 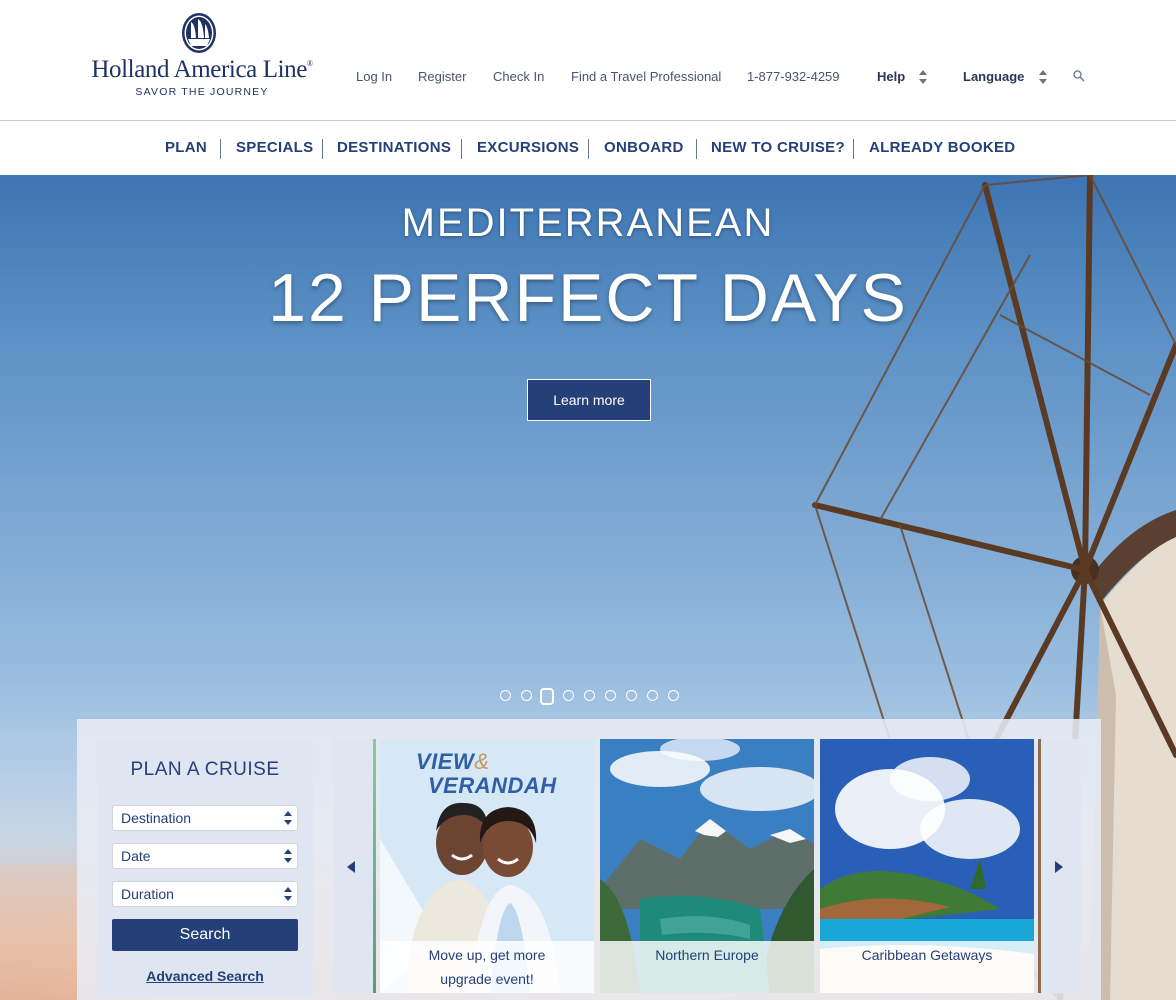 I want to click on language-dropdown: Language, so click(x=993, y=77).